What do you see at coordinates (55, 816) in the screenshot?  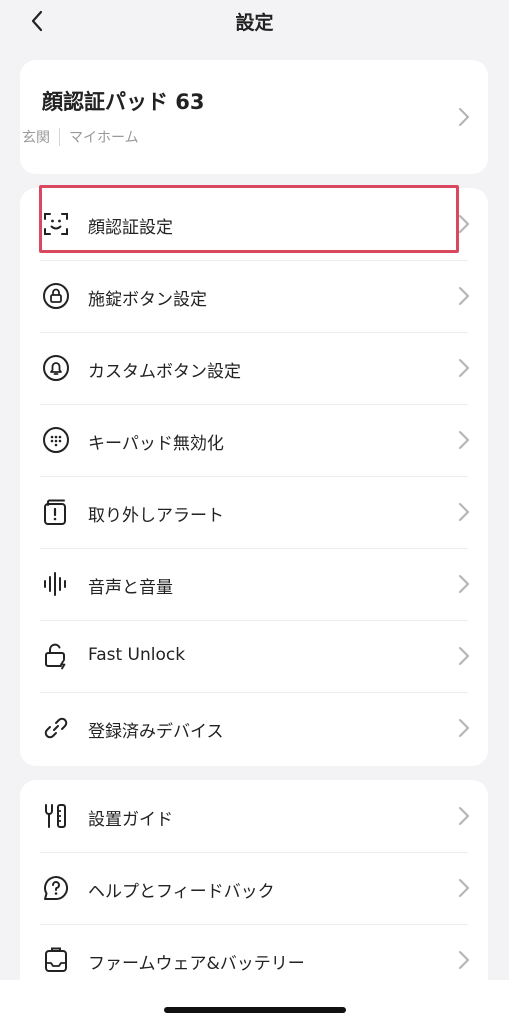 I see `tools-icon` at bounding box center [55, 816].